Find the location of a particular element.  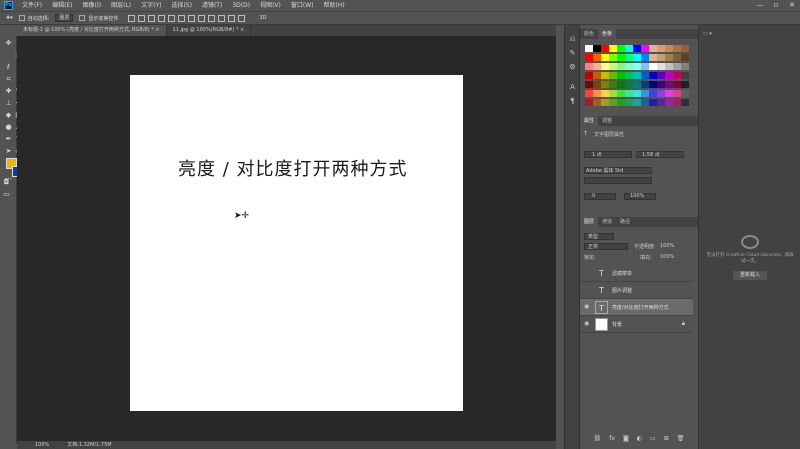

layer-style-icon: fx is located at coordinates (612, 440).